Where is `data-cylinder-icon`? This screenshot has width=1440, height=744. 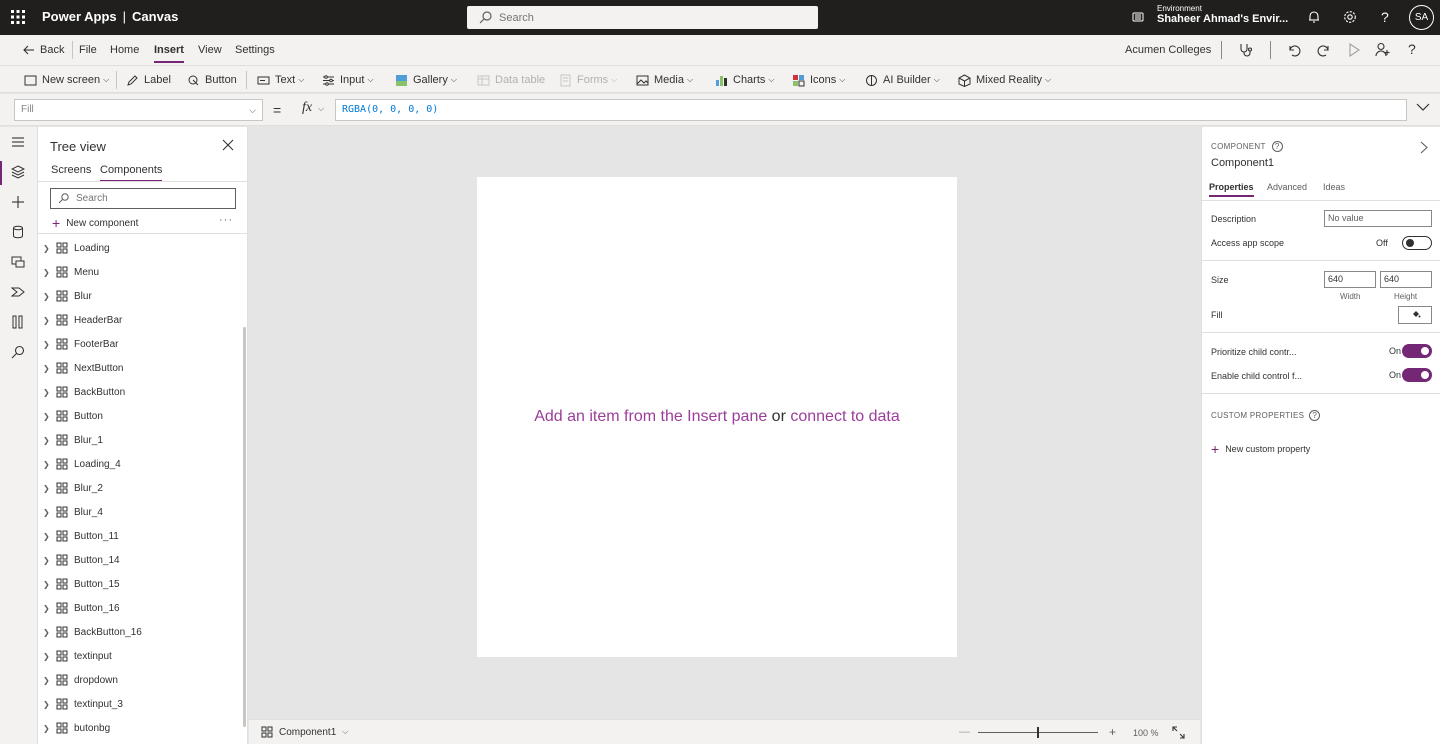 data-cylinder-icon is located at coordinates (19, 233).